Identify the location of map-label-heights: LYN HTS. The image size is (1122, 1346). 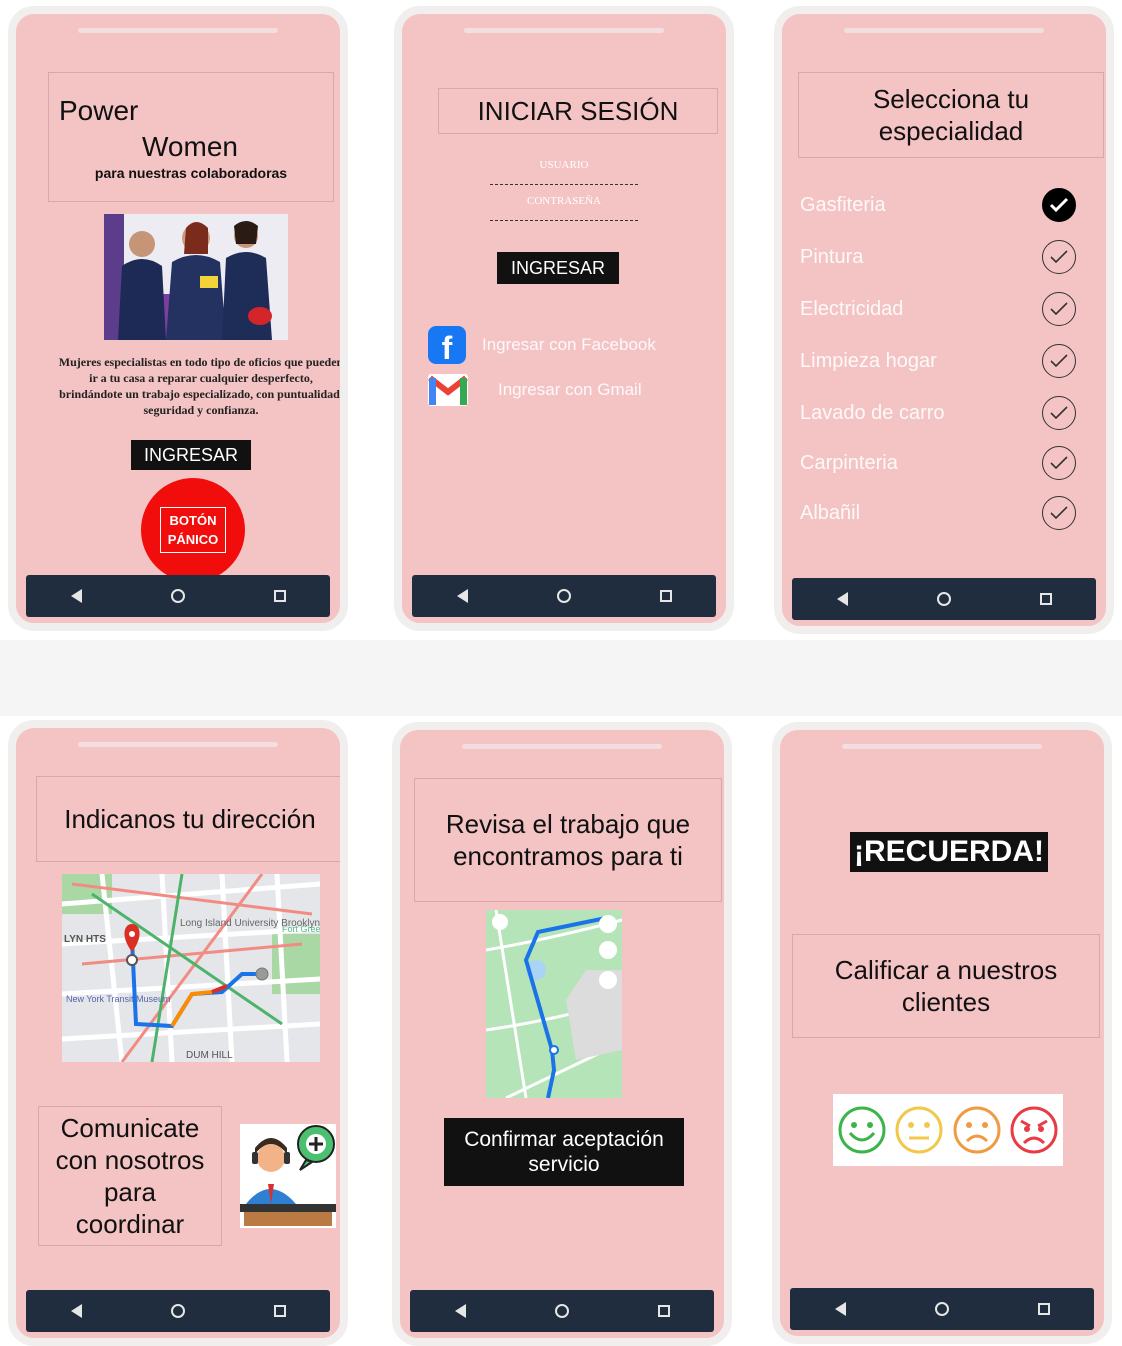
(85, 939).